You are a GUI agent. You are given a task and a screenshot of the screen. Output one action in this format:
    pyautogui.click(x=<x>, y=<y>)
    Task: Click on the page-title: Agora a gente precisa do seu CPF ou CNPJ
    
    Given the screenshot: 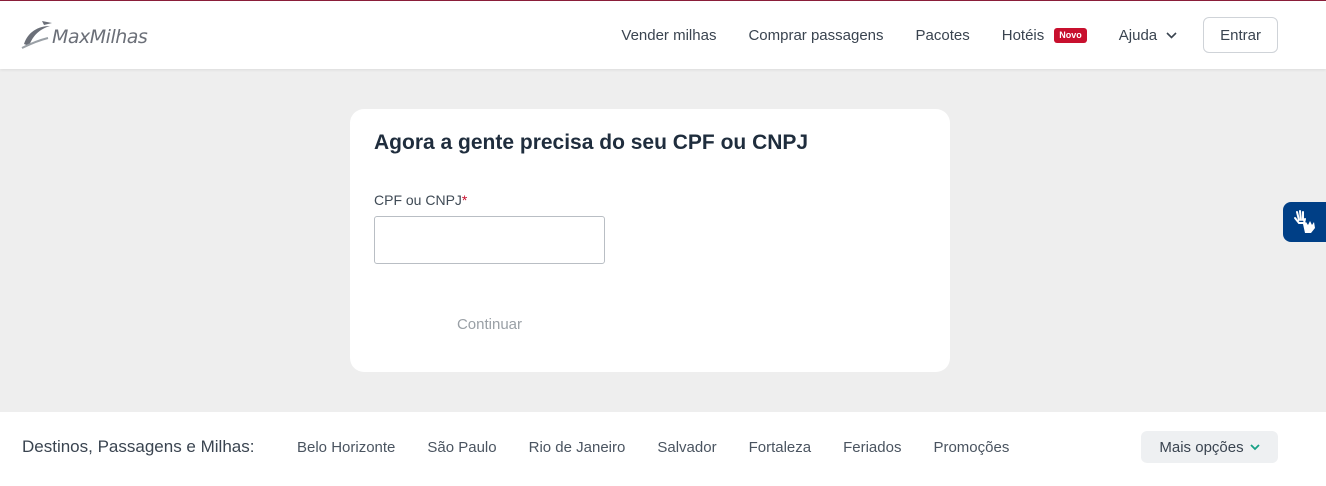 What is the action you would take?
    pyautogui.click(x=591, y=142)
    